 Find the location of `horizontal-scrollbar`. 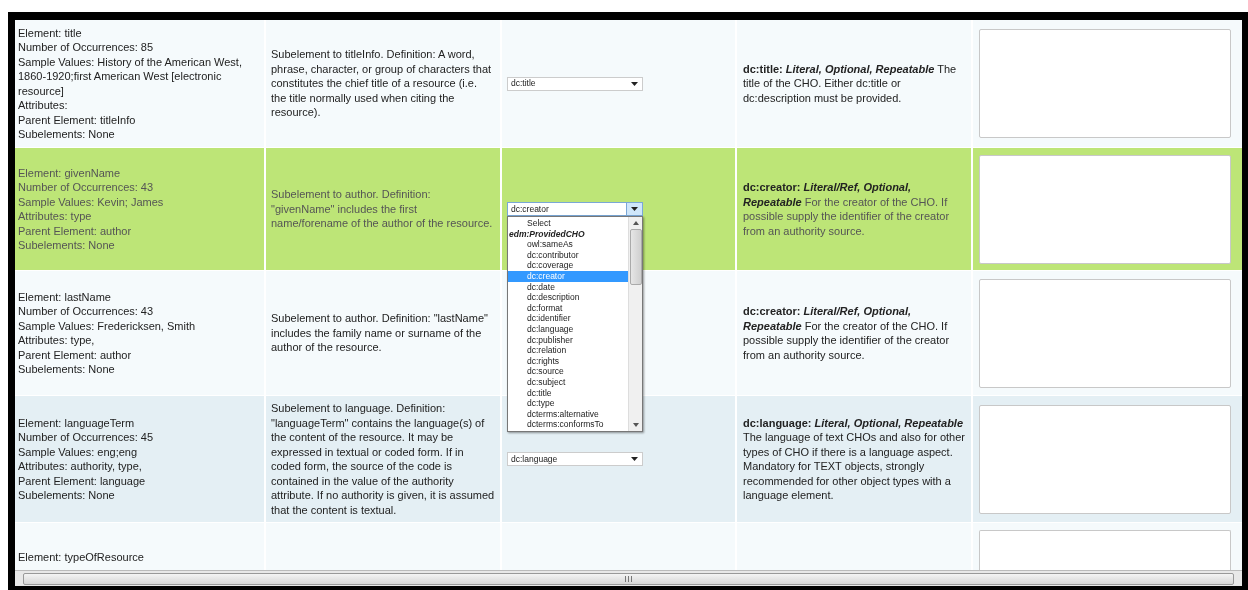

horizontal-scrollbar is located at coordinates (628, 578).